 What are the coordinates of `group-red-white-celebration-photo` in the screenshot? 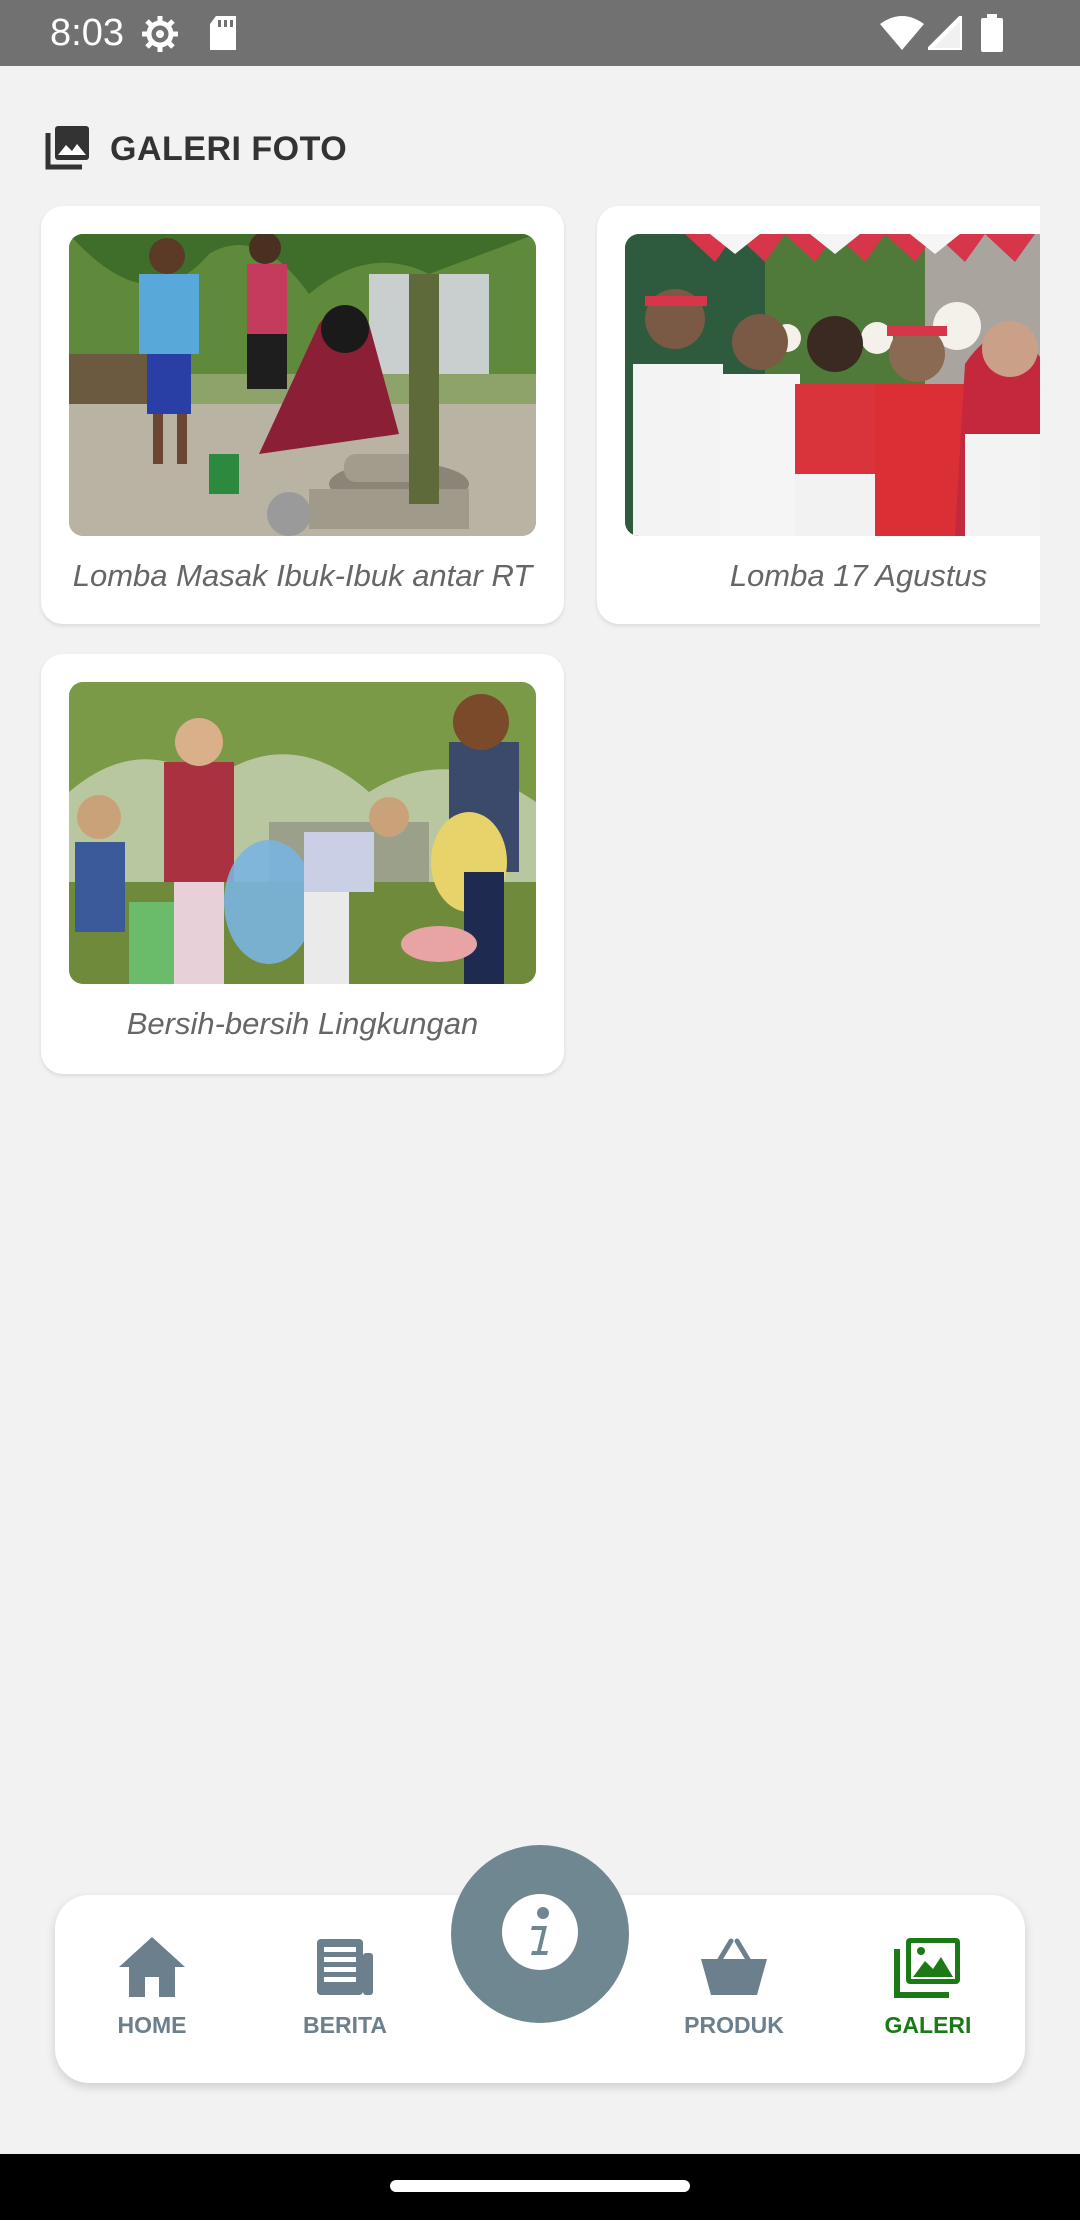 It's located at (832, 385).